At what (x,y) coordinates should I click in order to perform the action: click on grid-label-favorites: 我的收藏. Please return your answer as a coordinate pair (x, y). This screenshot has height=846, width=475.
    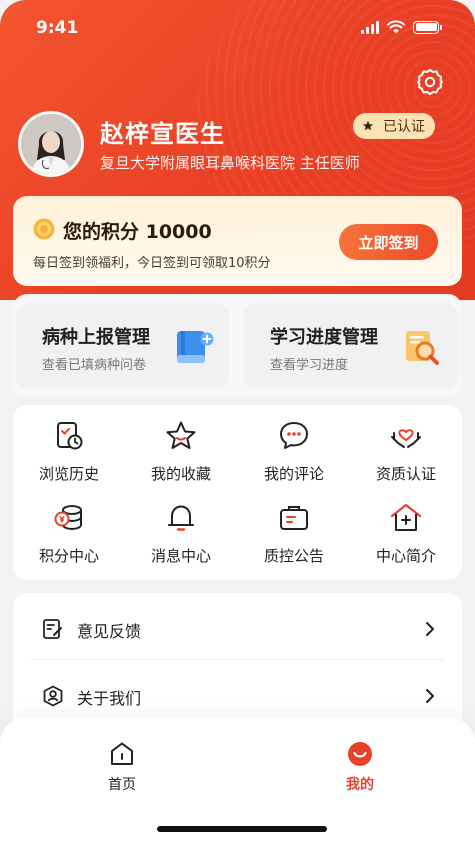
    Looking at the image, I should click on (180, 474).